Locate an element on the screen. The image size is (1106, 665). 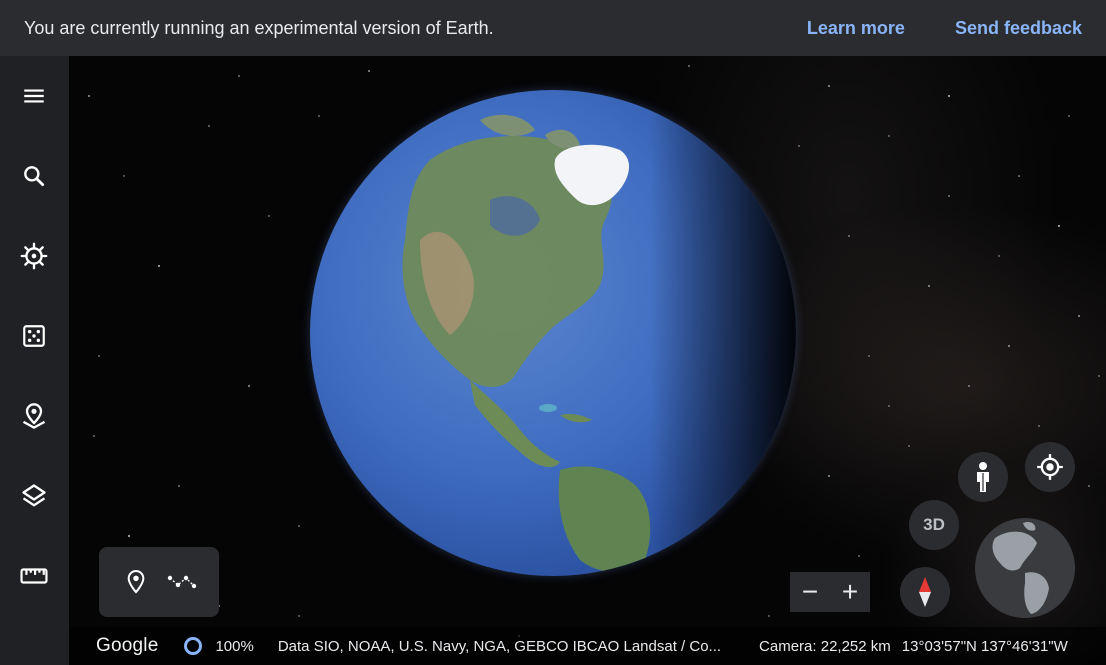
my-location-icon is located at coordinates (1050, 467).